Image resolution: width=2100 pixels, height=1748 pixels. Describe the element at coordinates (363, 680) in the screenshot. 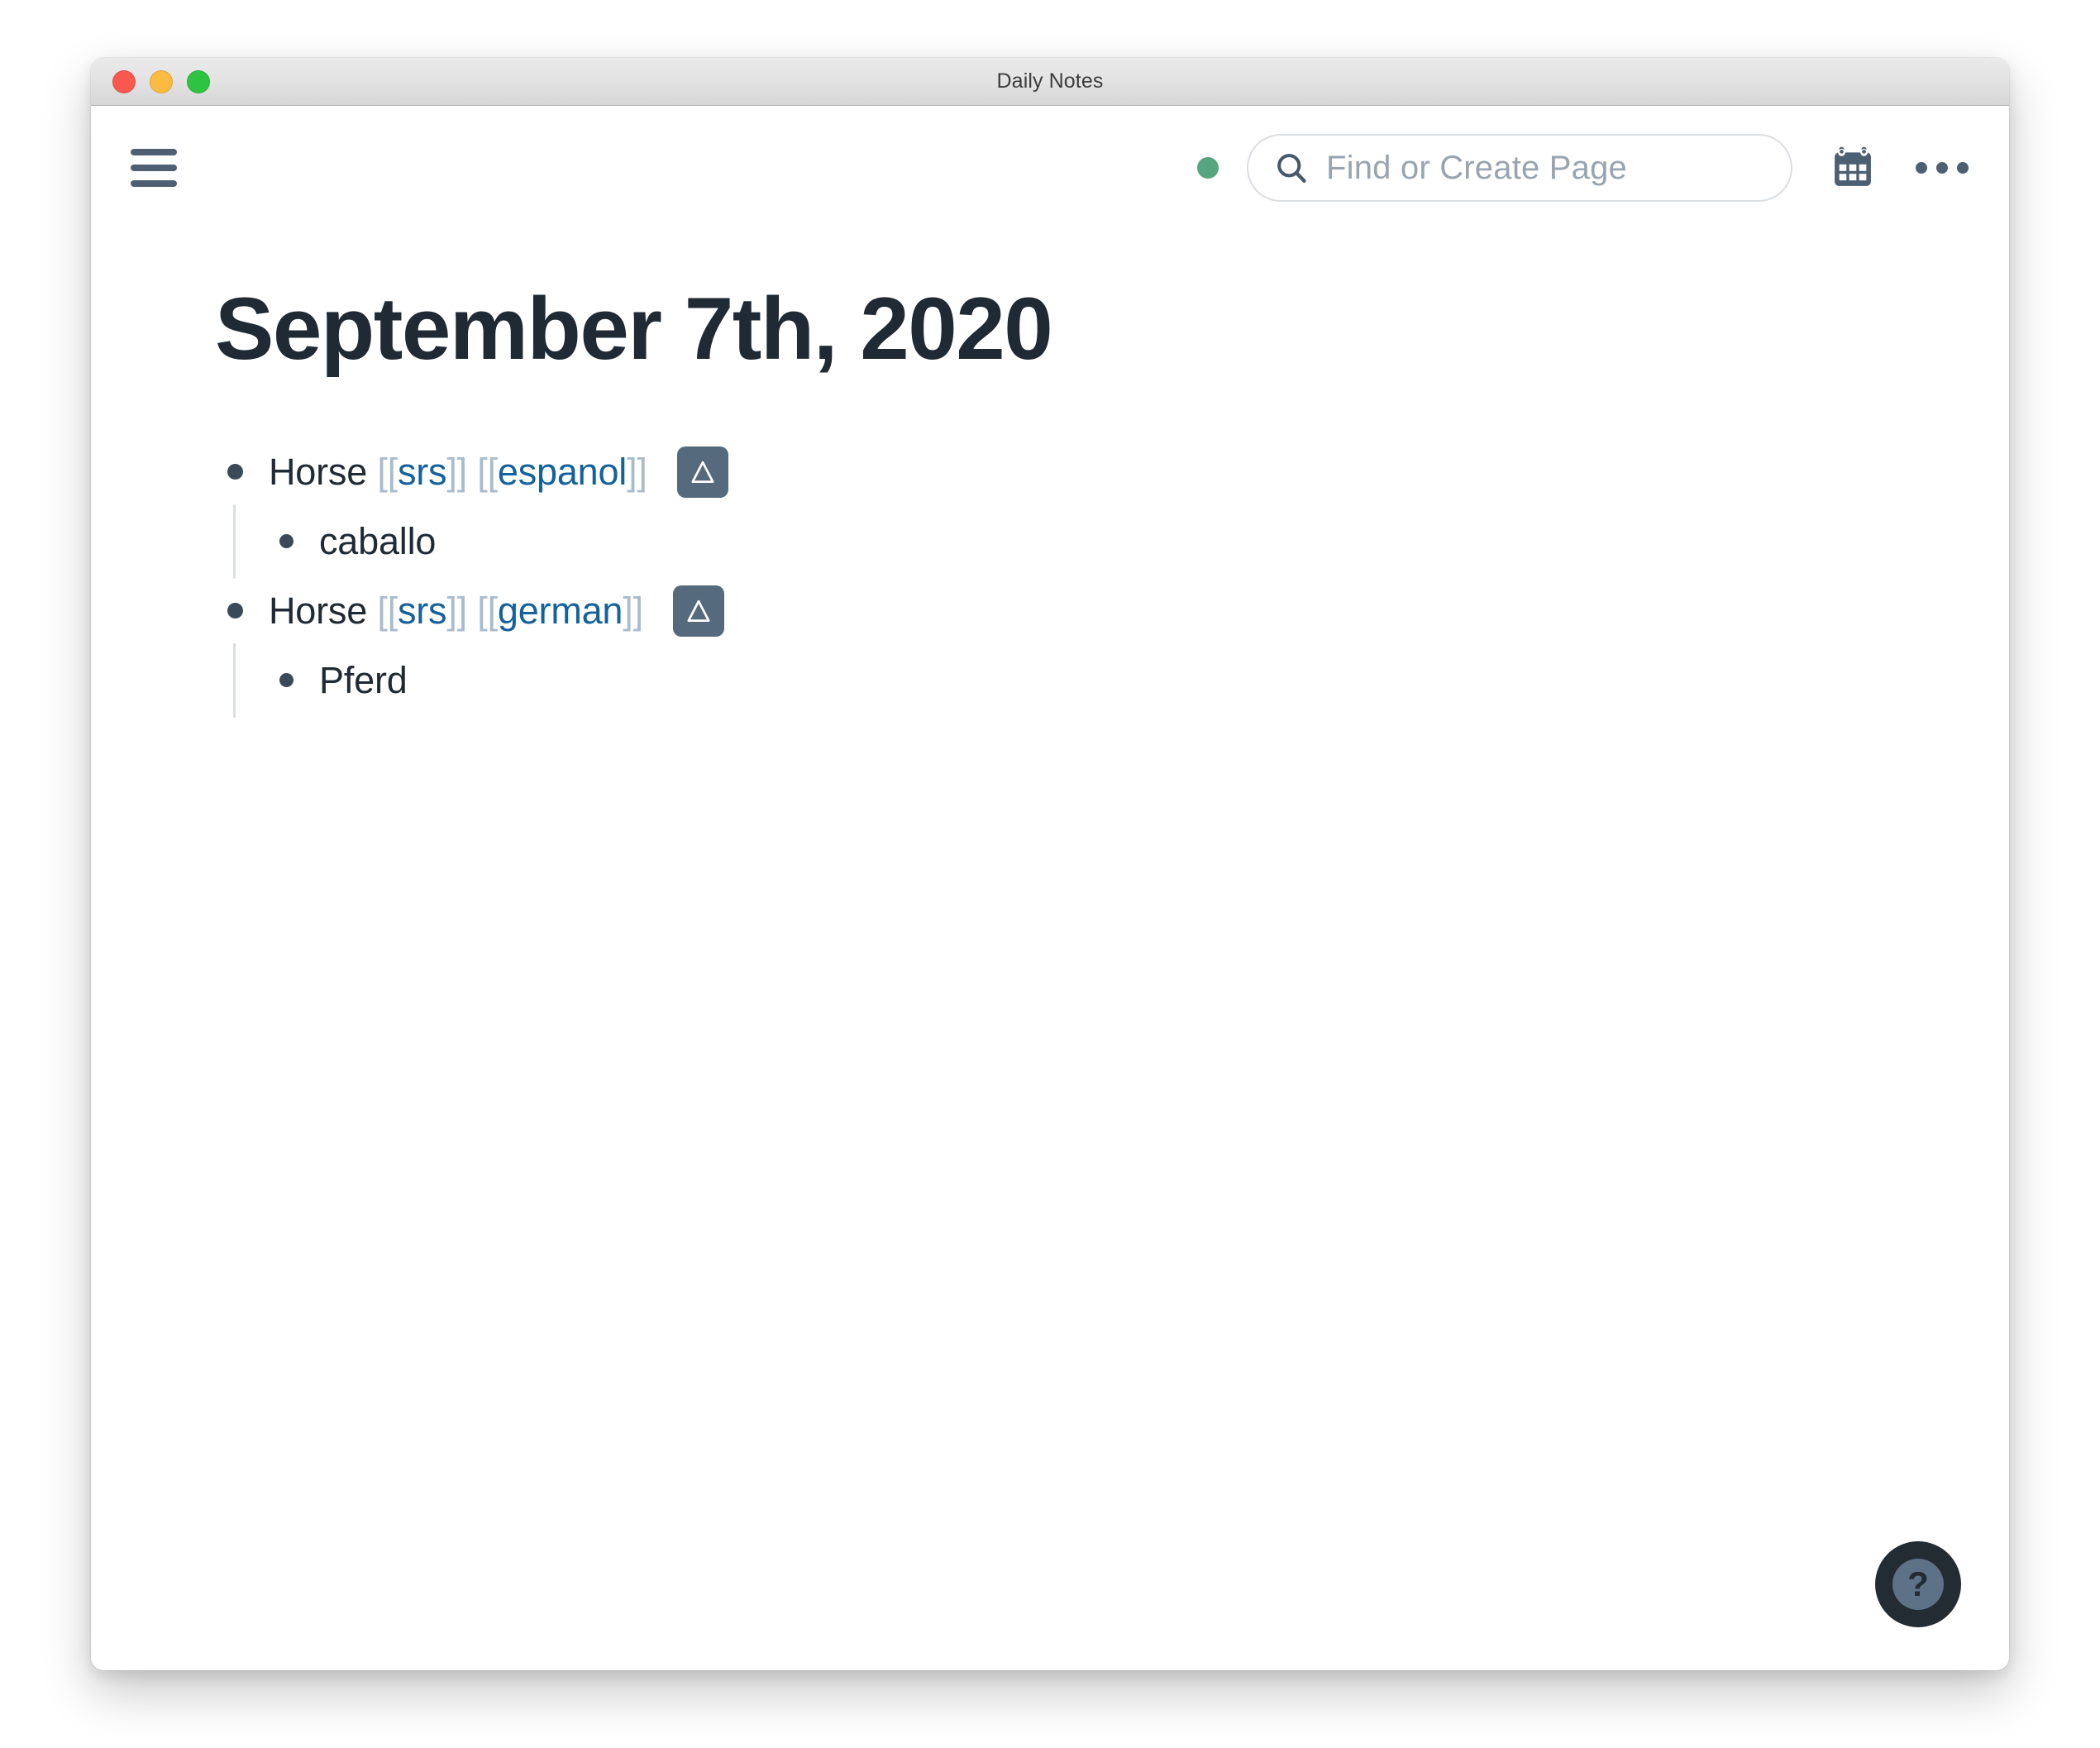

I see `child-block-text: Pferd` at that location.